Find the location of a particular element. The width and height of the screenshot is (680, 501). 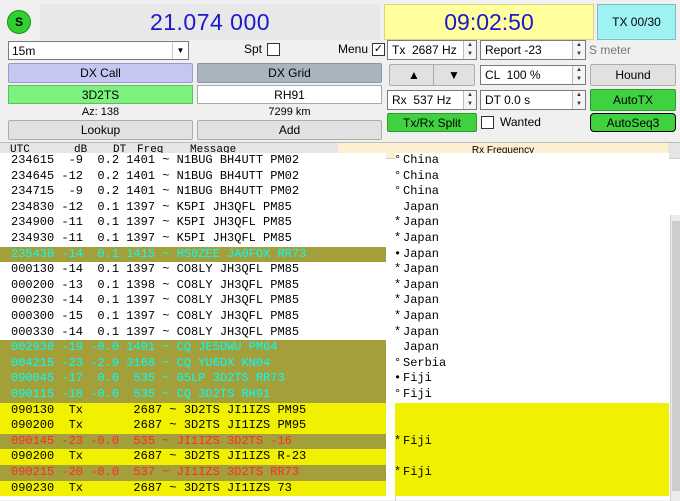

decode-message: 090200 Tx 2687 ~ 3D2TS JI1IZS PM95 is located at coordinates (193, 426).